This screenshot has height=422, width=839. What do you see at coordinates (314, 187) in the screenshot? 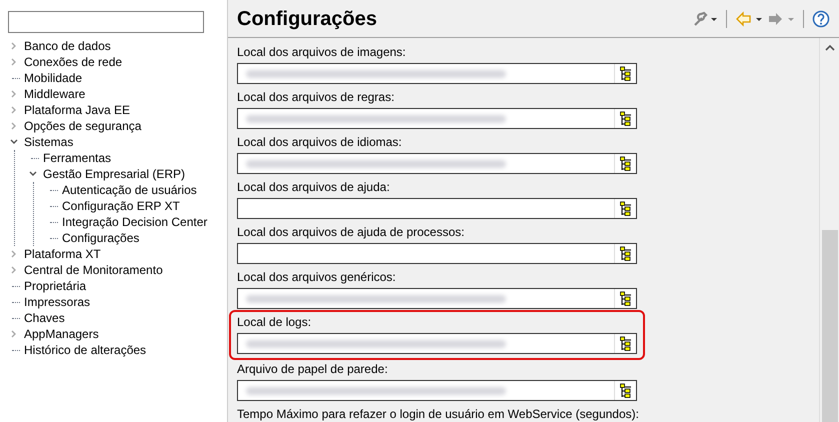
I see `field-label: Local dos arquivos de ajuda:` at bounding box center [314, 187].